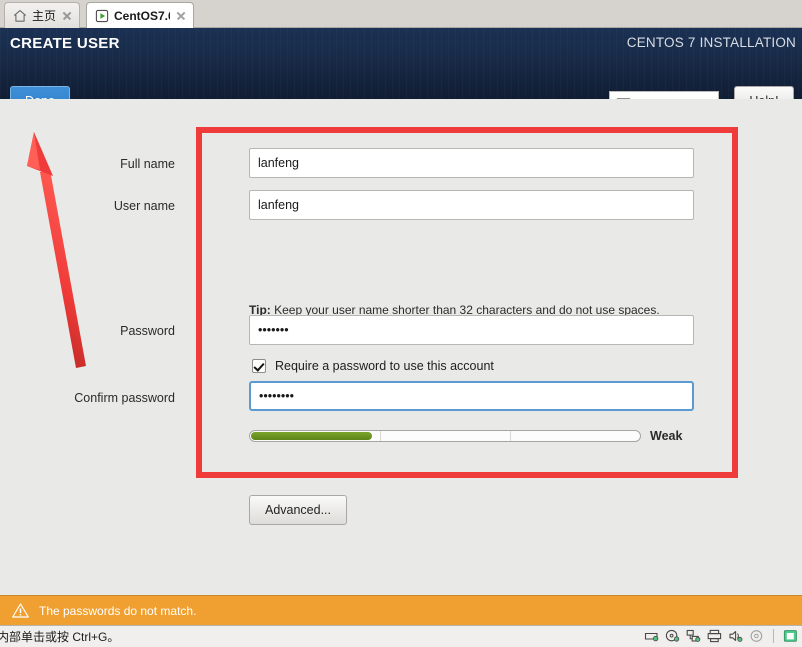 The width and height of the screenshot is (802, 647). Describe the element at coordinates (401, 610) in the screenshot. I see `warning-bar: The passwords do not match.` at that location.